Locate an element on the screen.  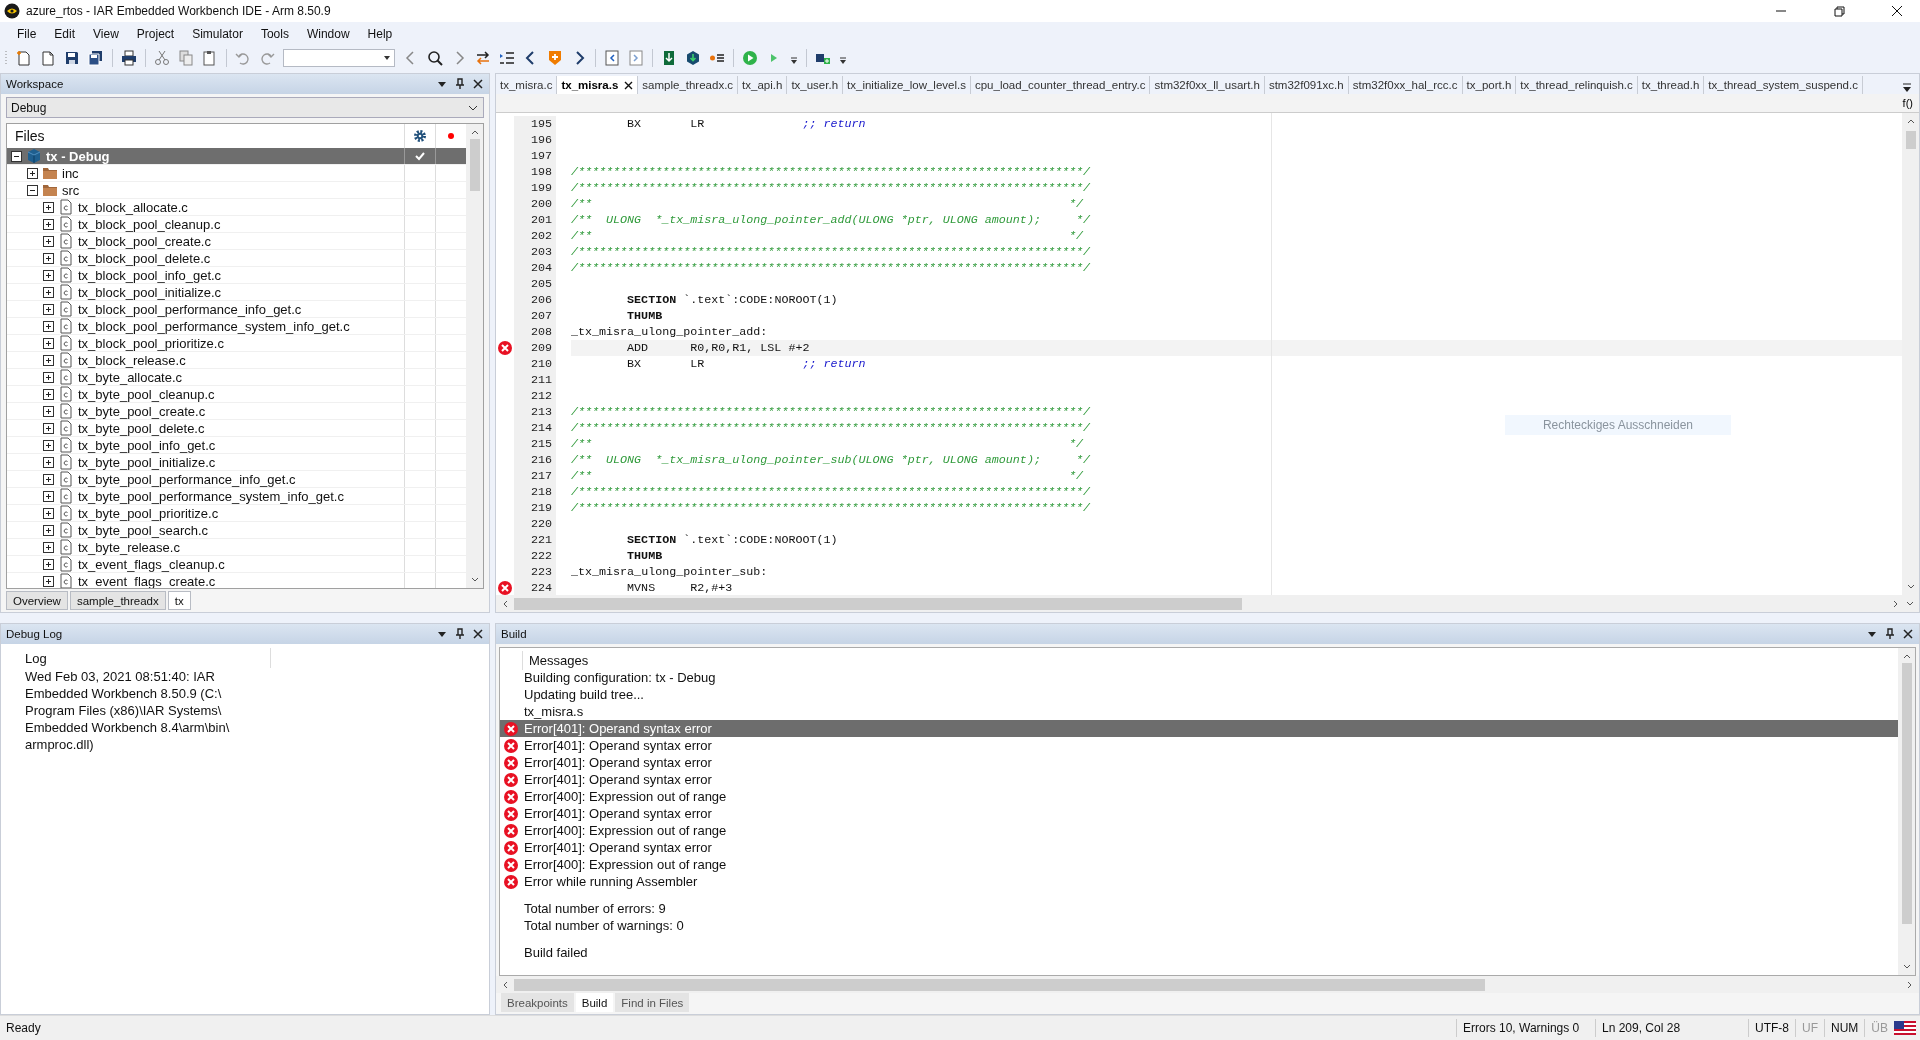
tree-item: tx - Debug is located at coordinates (236, 156).